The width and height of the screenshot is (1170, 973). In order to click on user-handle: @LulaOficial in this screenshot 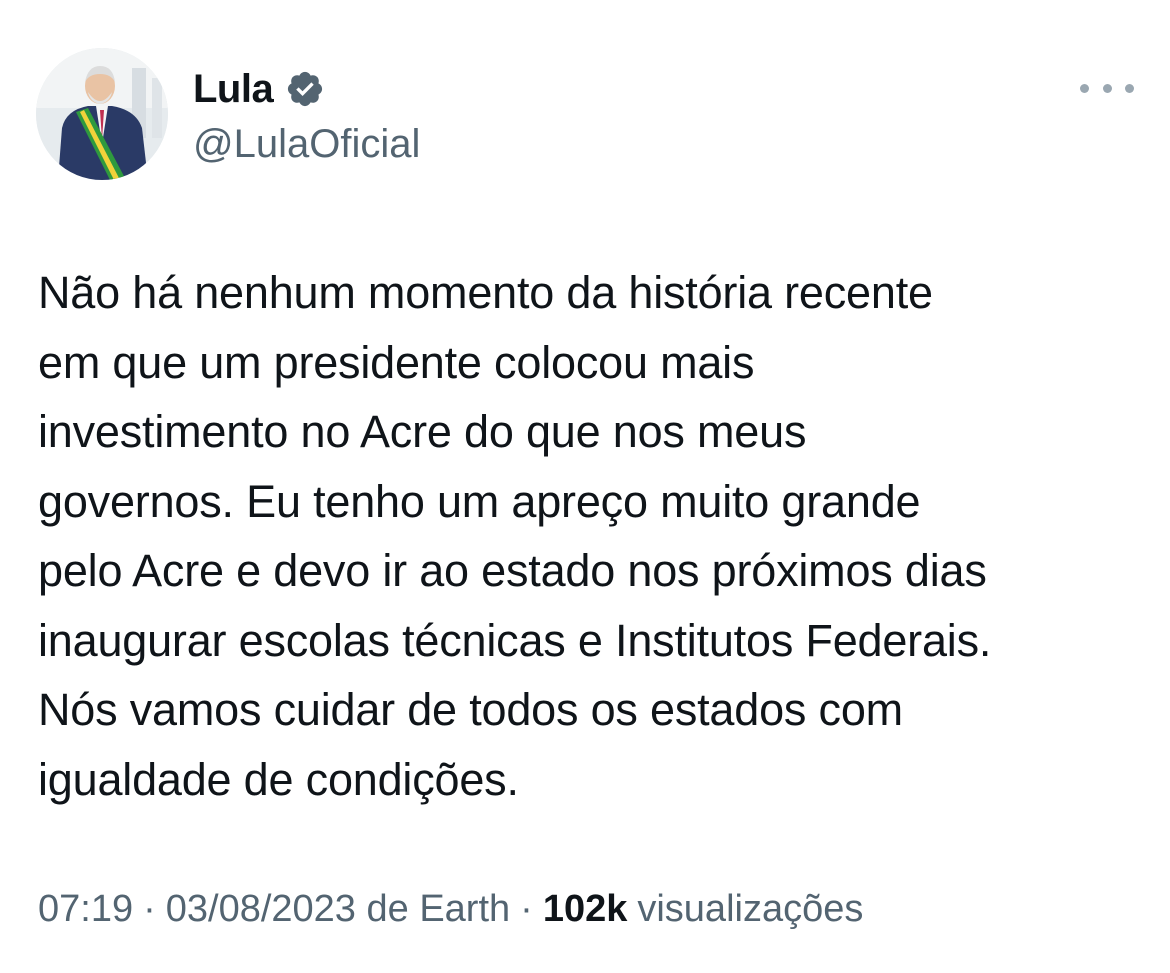, I will do `click(306, 144)`.